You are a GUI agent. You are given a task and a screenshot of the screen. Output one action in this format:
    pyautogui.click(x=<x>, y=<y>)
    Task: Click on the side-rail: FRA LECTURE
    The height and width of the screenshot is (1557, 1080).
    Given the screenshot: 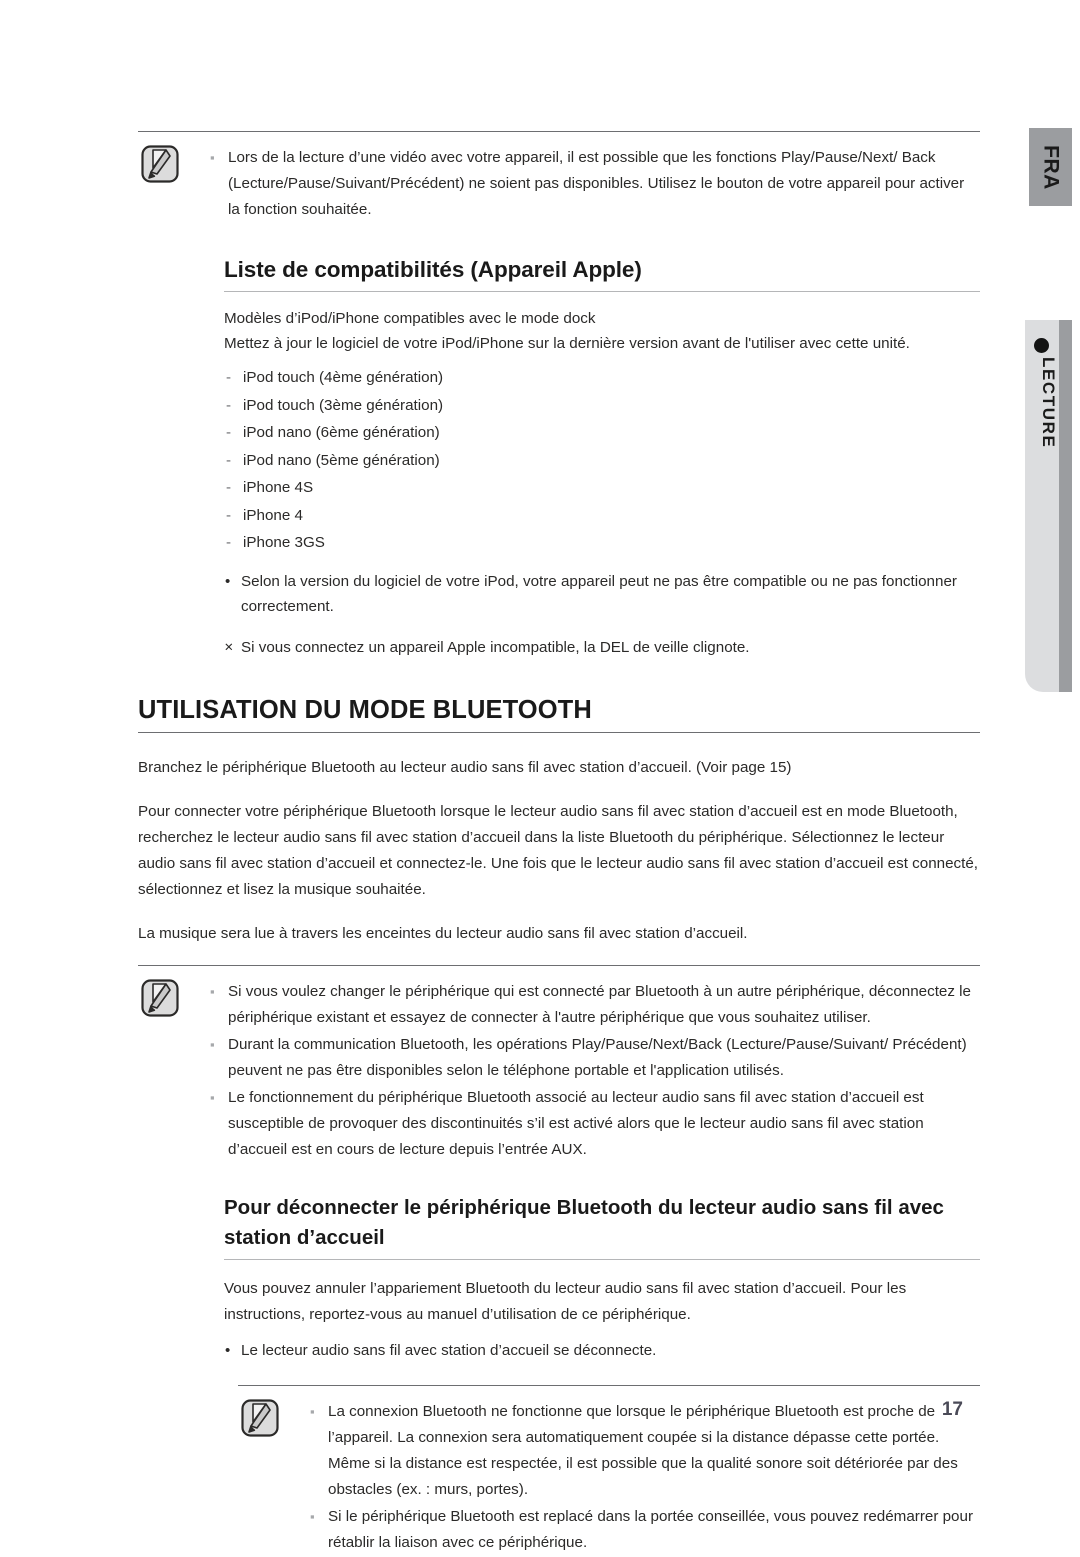 What is the action you would take?
    pyautogui.click(x=1030, y=747)
    